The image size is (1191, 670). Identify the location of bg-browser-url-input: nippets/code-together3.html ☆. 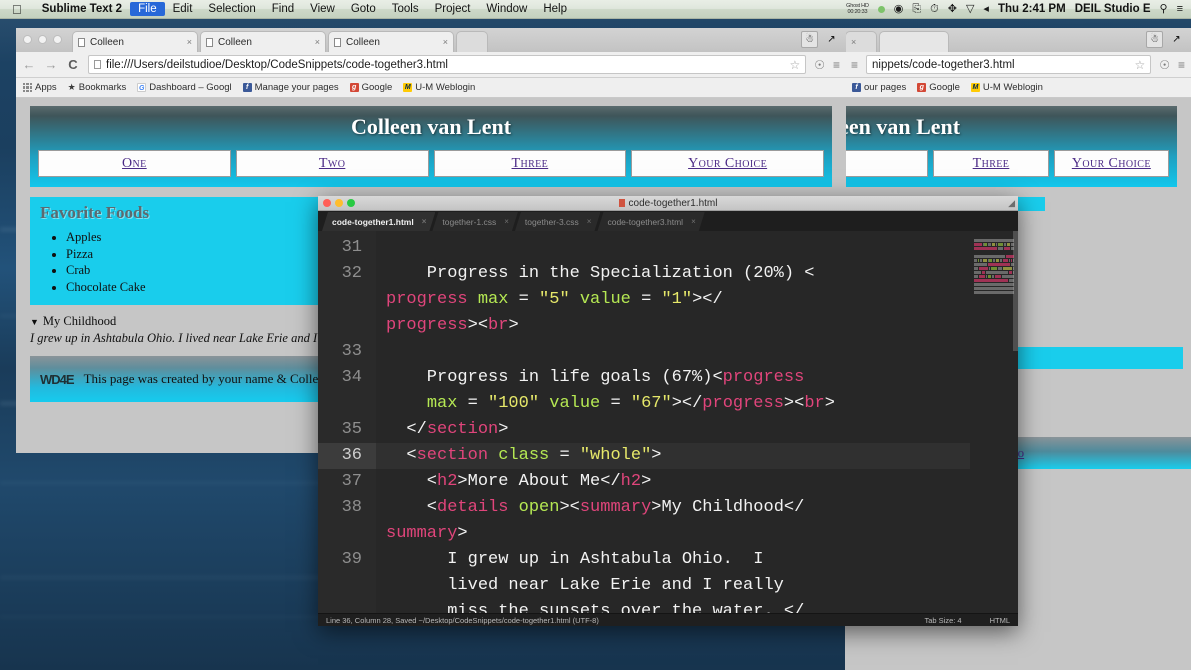
(1009, 64).